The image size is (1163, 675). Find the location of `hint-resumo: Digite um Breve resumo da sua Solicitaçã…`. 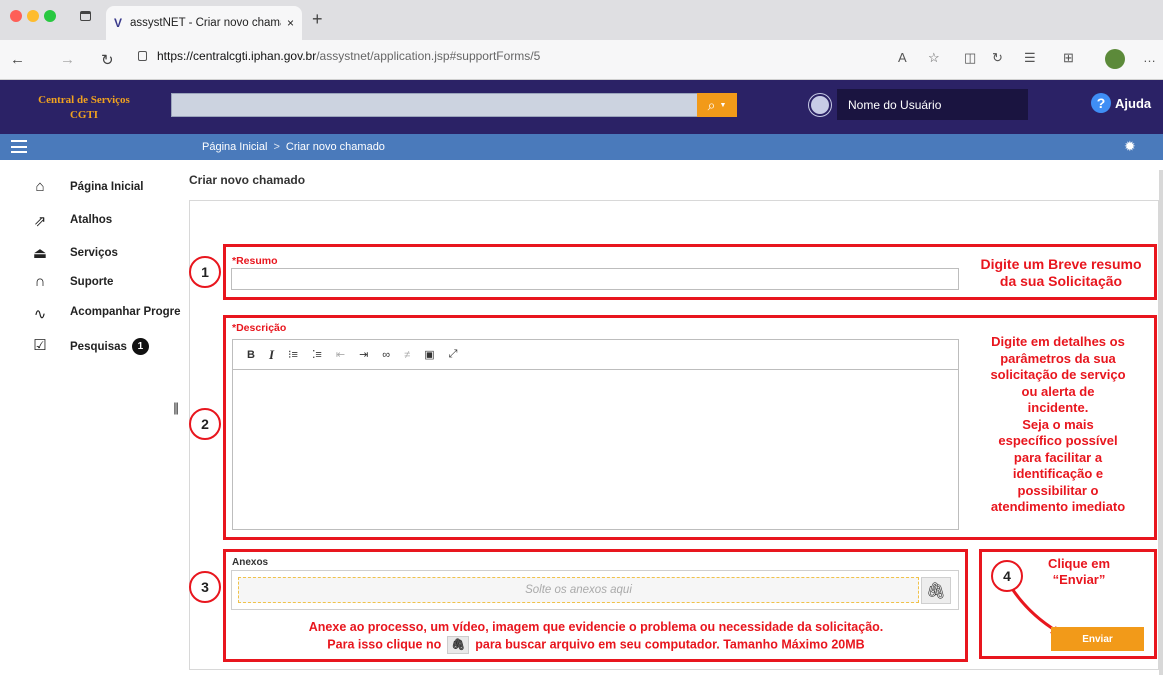

hint-resumo: Digite um Breve resumo da sua Solicitaçã… is located at coordinates (1061, 272).